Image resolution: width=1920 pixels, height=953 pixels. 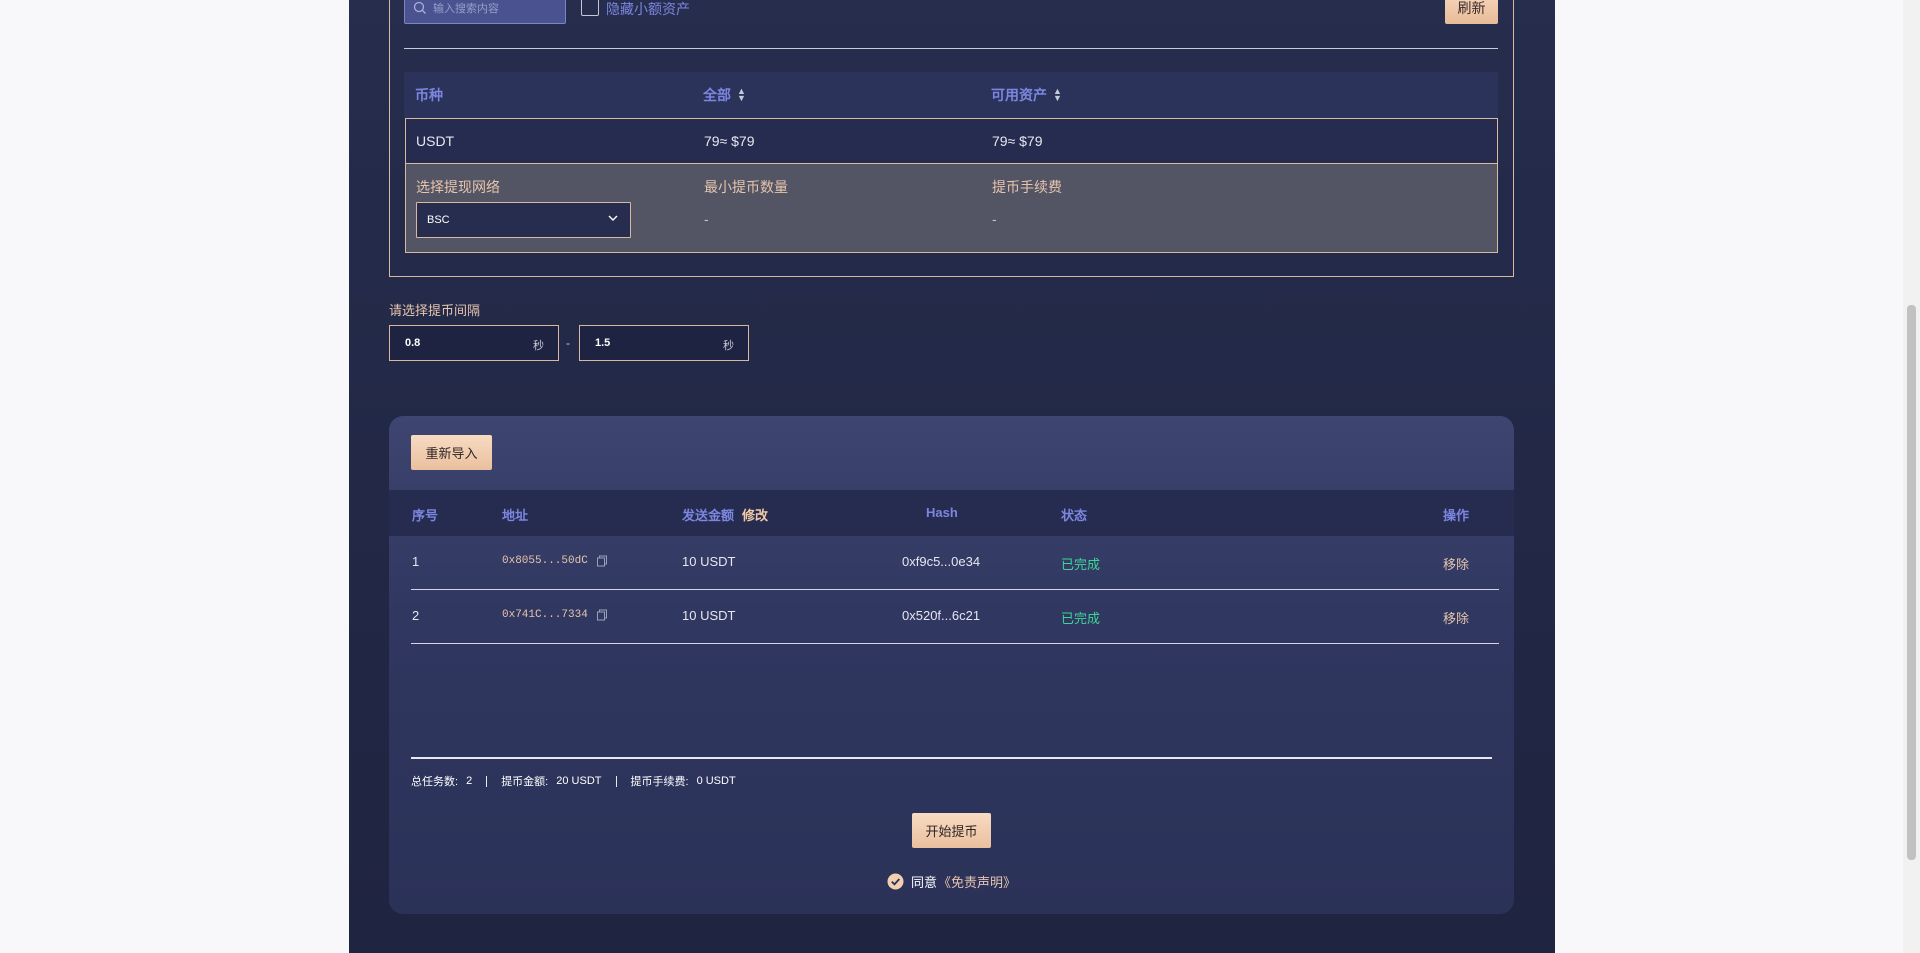 What do you see at coordinates (458, 187) in the screenshot?
I see `network-label: 选择提现网络` at bounding box center [458, 187].